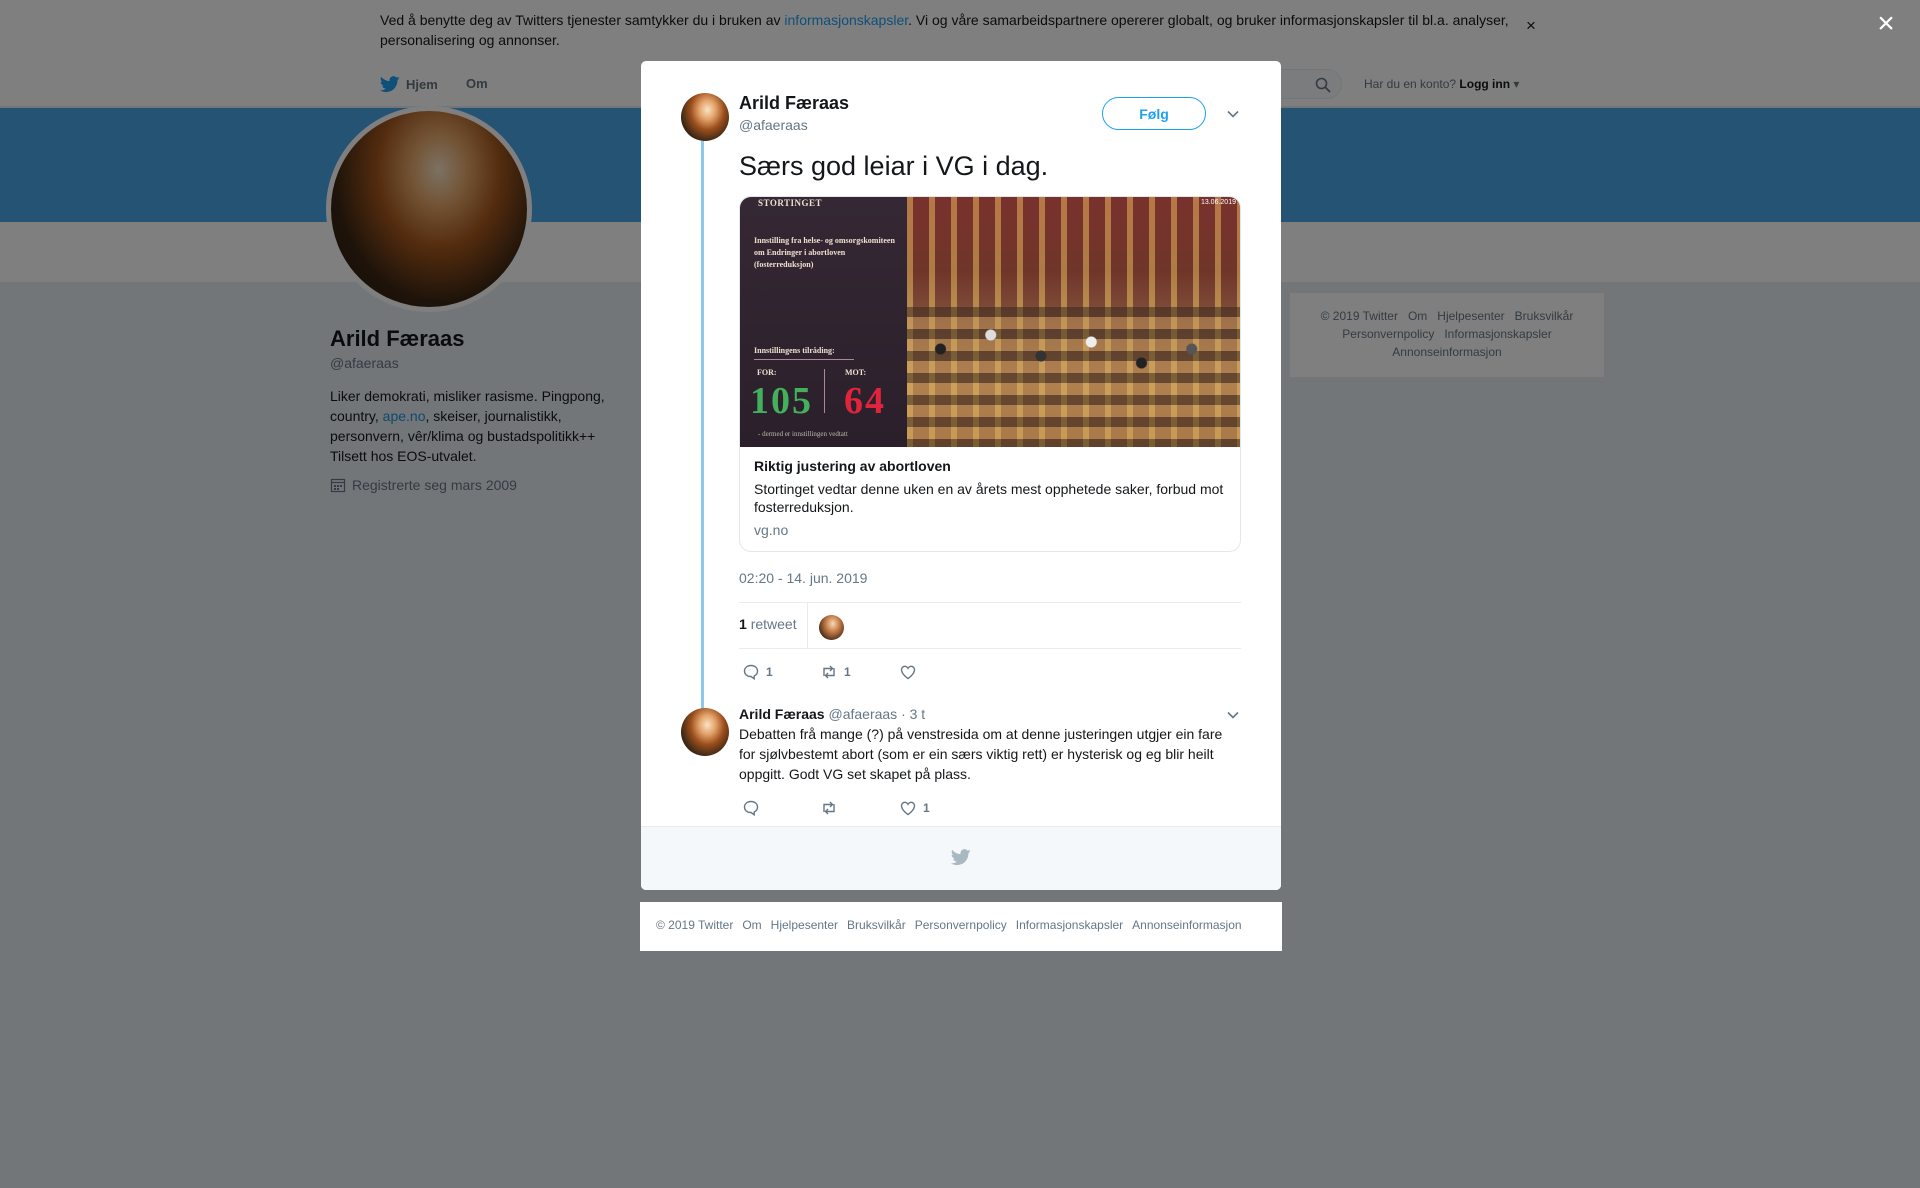  What do you see at coordinates (773, 125) in the screenshot?
I see `tweet-author-handle: @afaeraas` at bounding box center [773, 125].